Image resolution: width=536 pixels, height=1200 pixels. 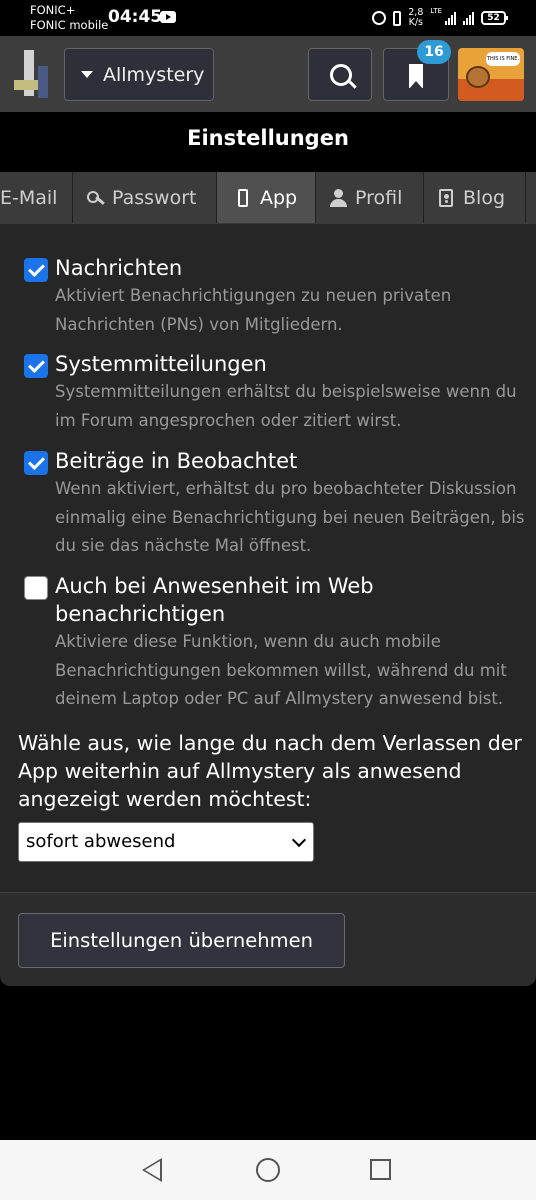 I want to click on presence-select: sofort abwesend, so click(x=166, y=842).